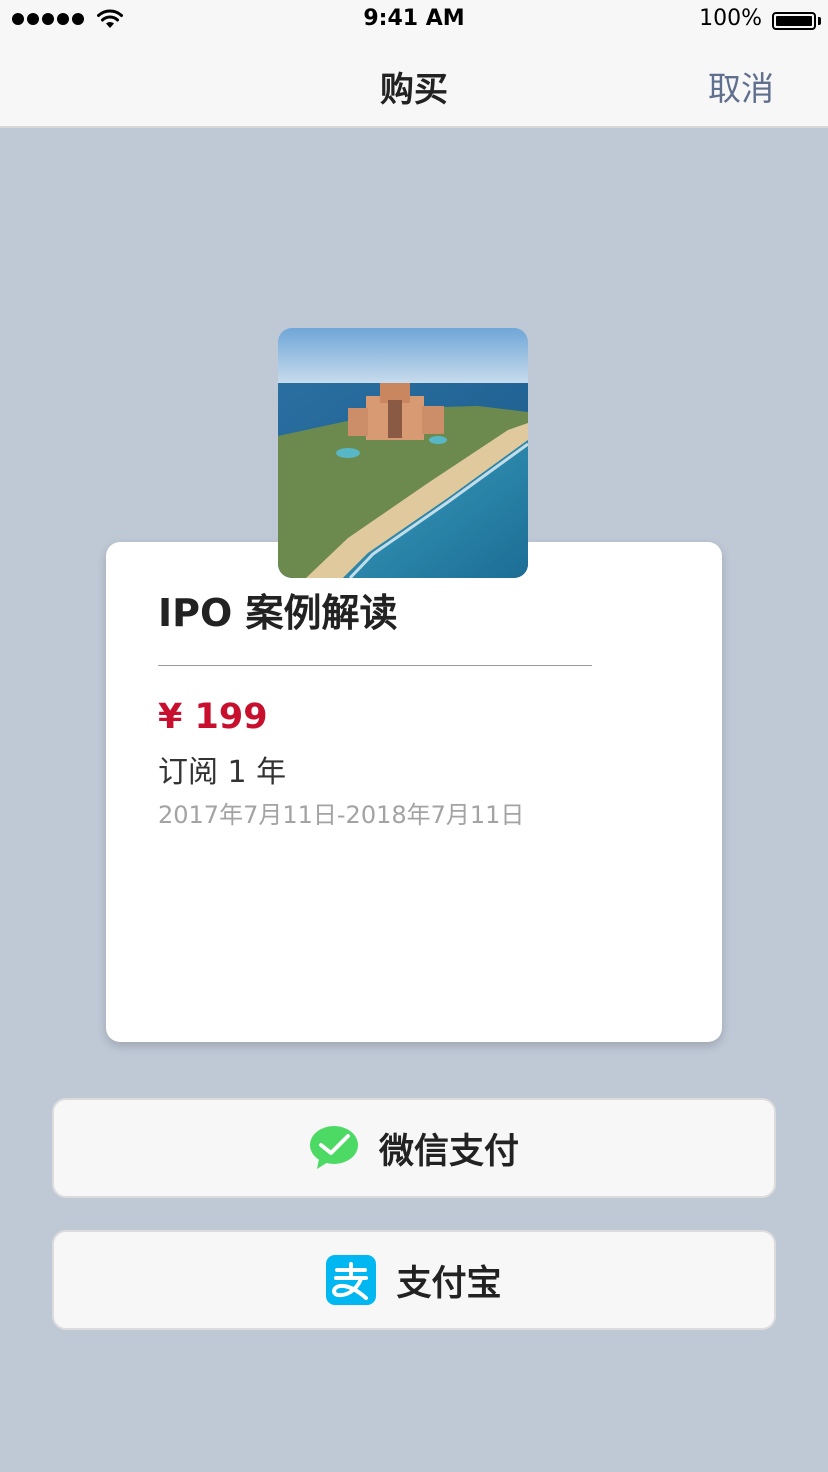 This screenshot has width=828, height=1472. Describe the element at coordinates (375, 665) in the screenshot. I see `card-divider` at that location.